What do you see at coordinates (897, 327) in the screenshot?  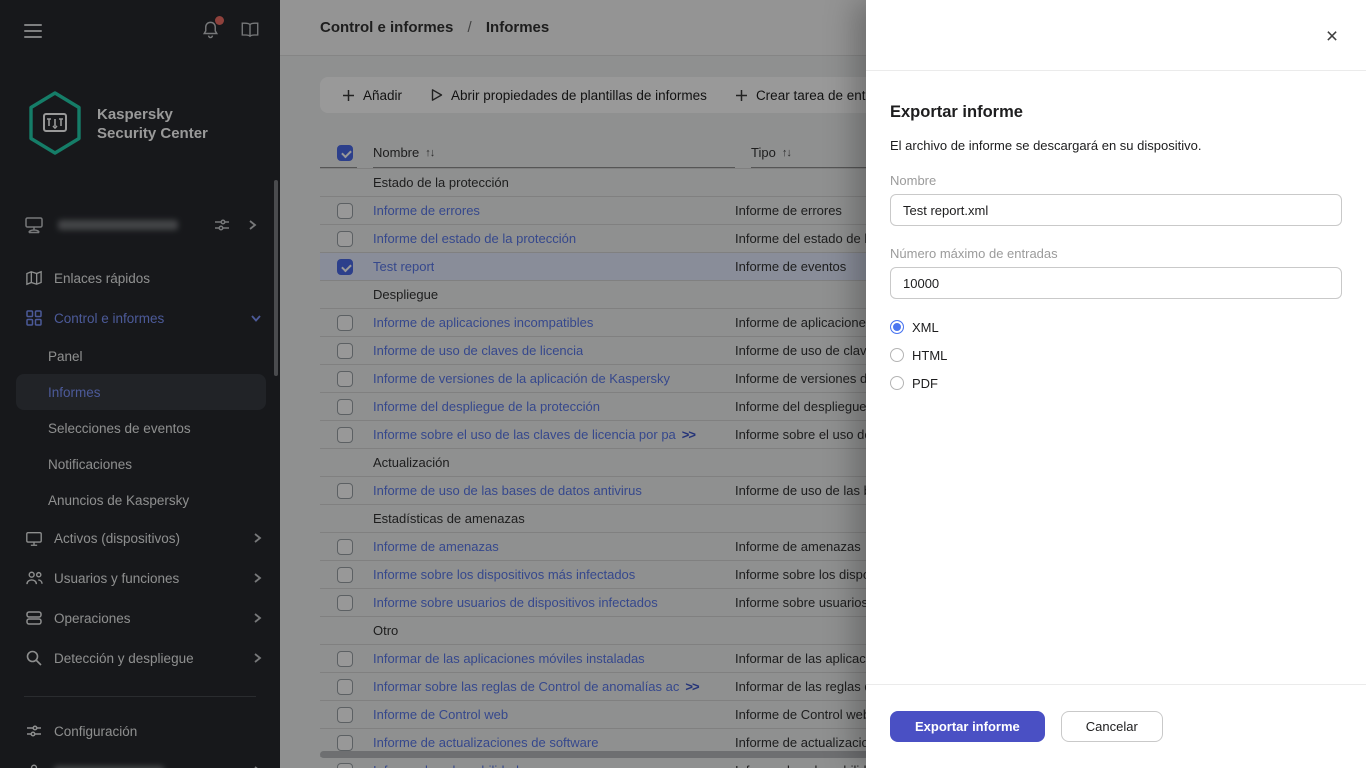 I see `radio-selected-icon` at bounding box center [897, 327].